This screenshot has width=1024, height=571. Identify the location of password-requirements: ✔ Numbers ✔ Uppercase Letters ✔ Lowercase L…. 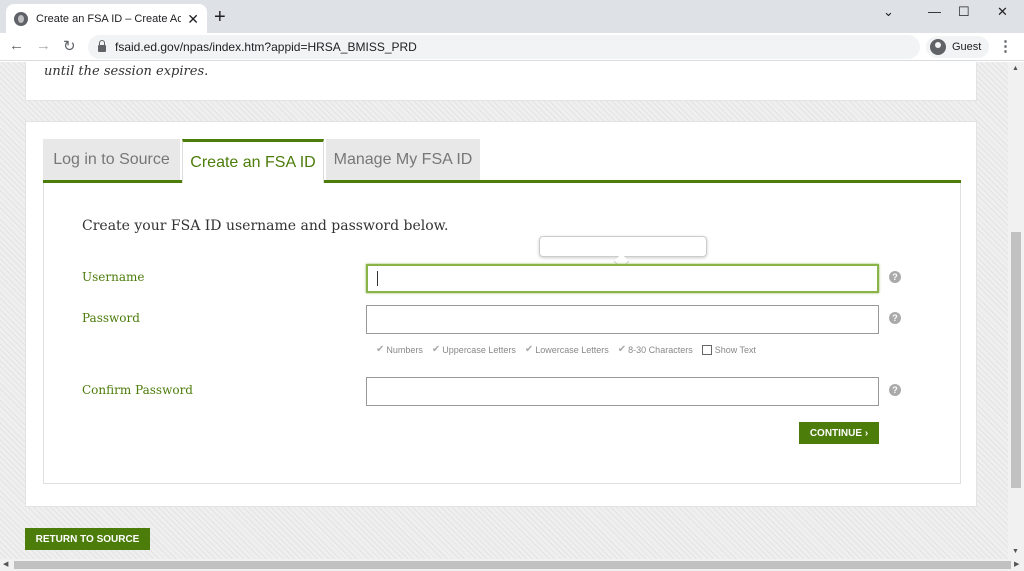
(570, 349).